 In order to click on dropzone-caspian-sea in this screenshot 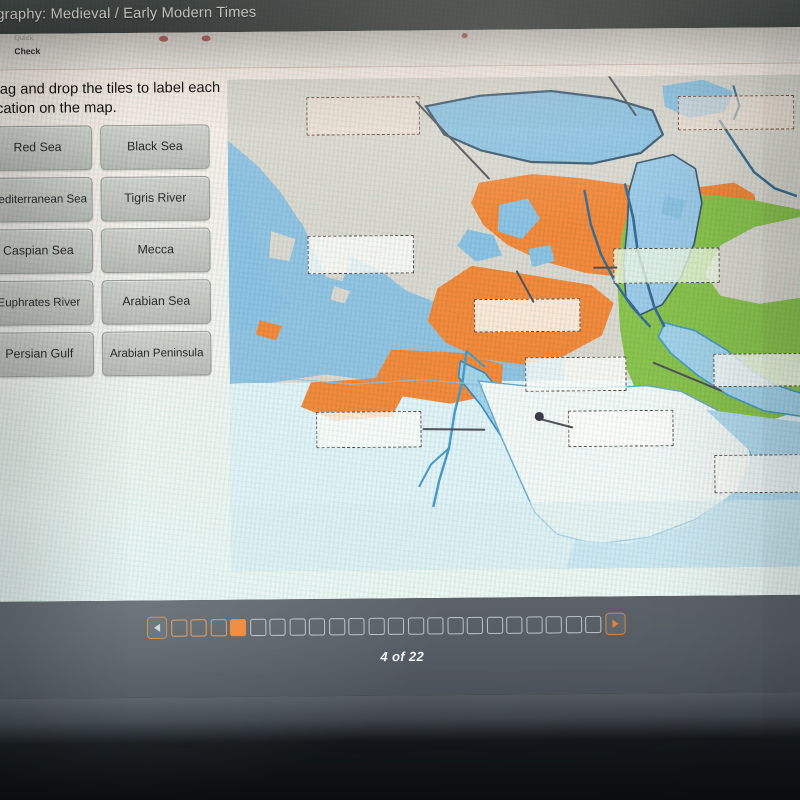, I will do `click(736, 112)`.